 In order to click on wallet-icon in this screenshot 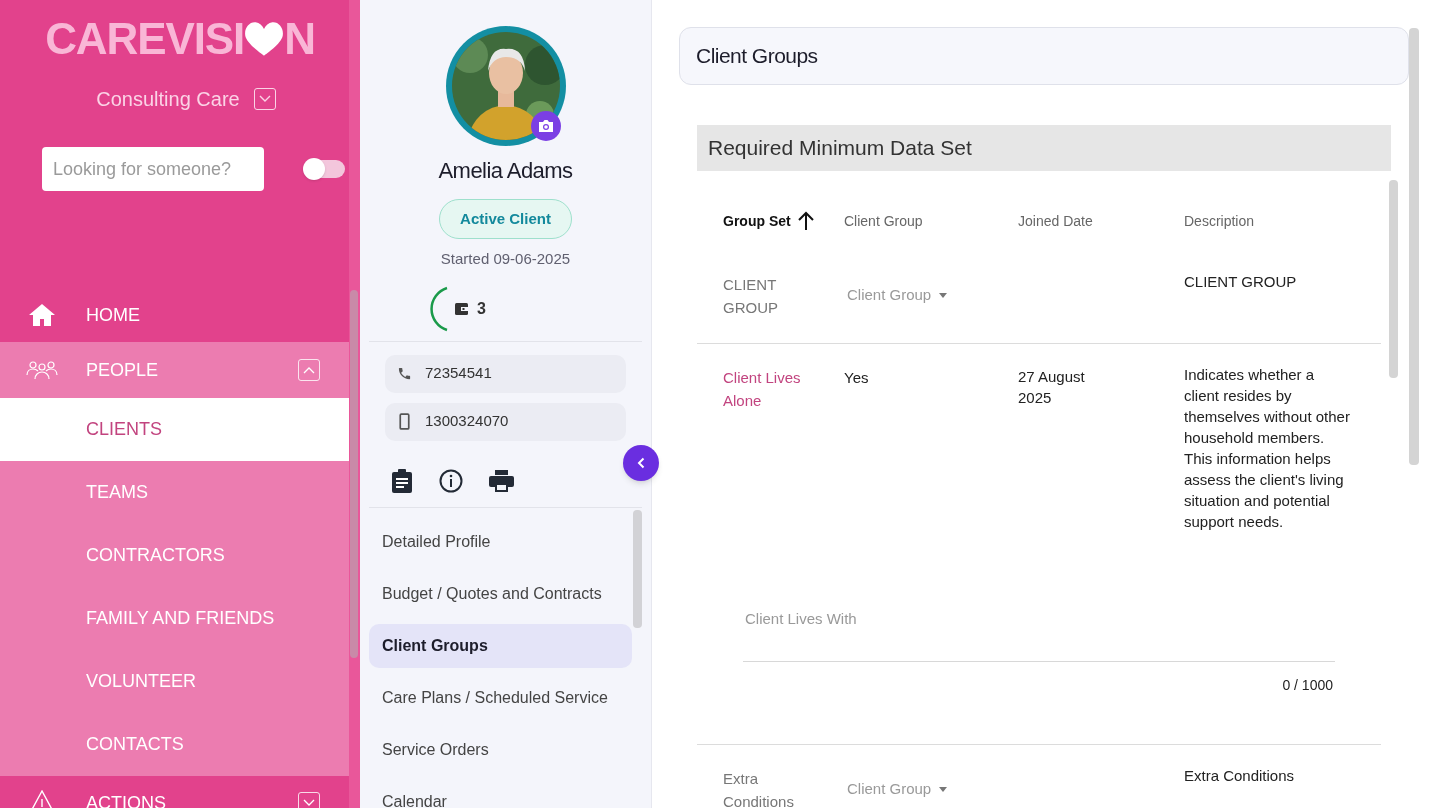, I will do `click(462, 308)`.